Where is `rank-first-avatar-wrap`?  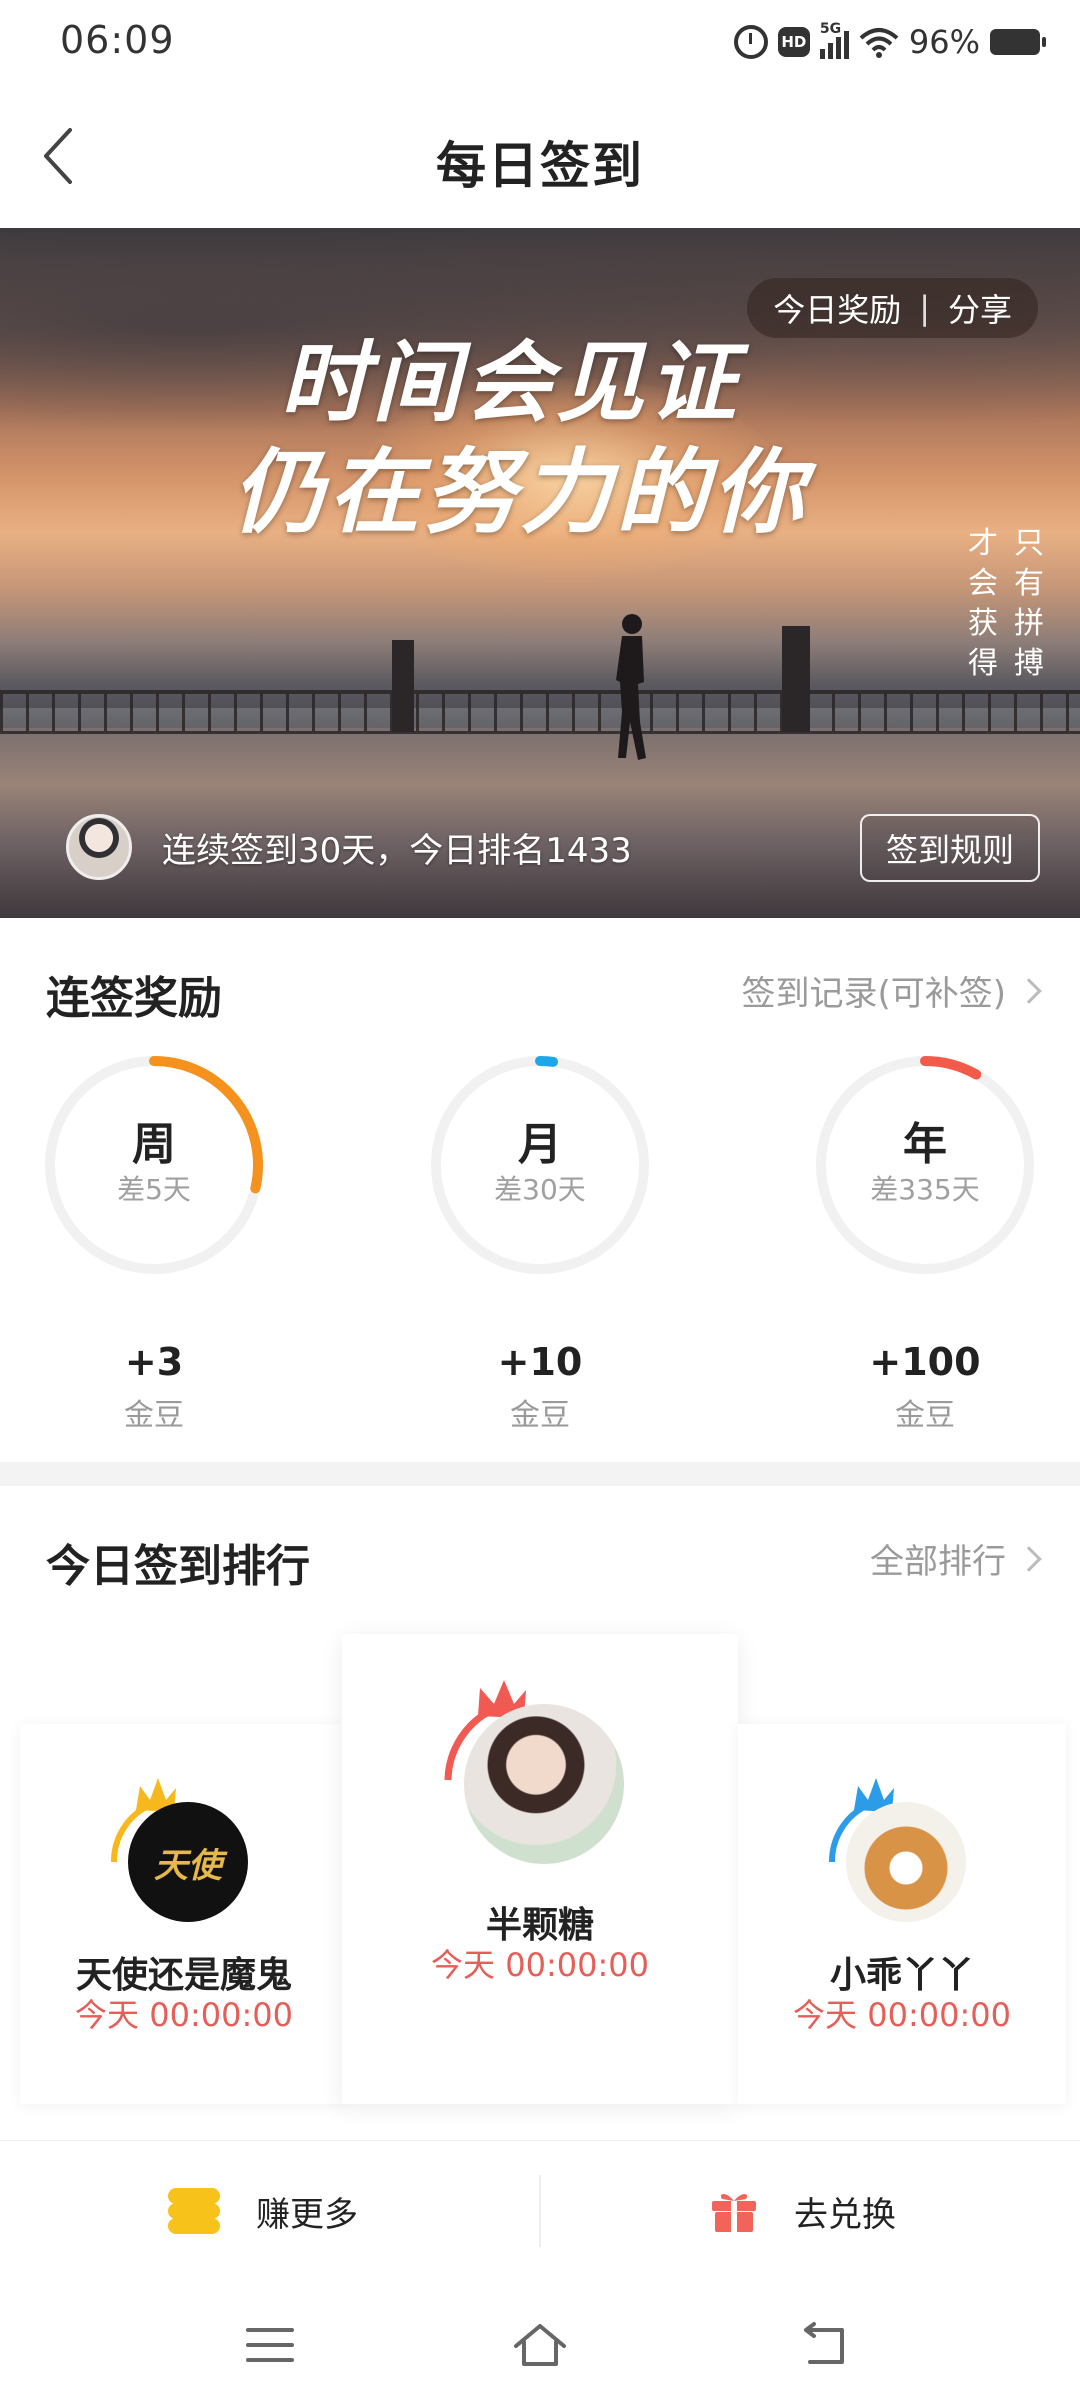
rank-first-avatar-wrap is located at coordinates (537, 1772).